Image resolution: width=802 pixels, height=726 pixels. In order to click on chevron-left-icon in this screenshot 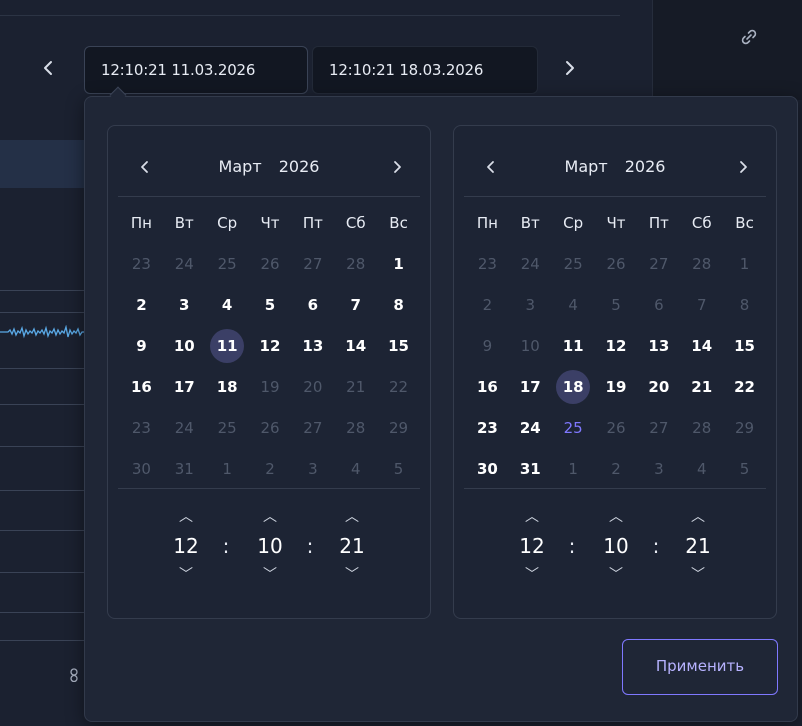, I will do `click(48, 68)`.